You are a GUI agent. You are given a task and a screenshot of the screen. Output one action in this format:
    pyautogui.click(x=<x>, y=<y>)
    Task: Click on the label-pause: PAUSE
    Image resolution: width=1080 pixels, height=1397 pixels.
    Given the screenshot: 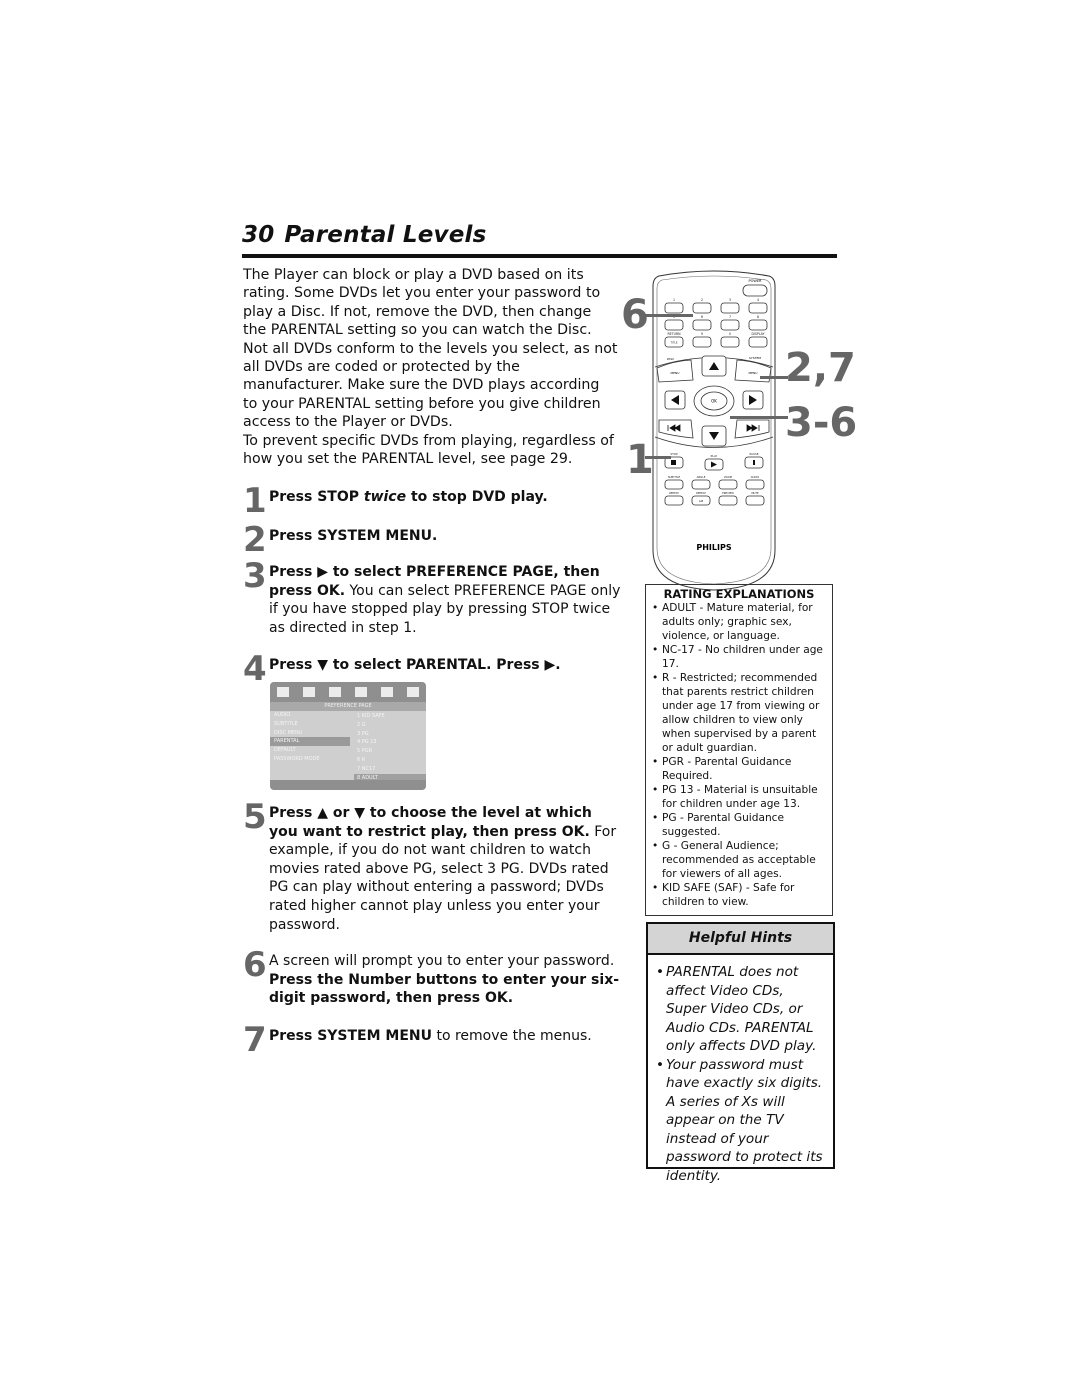 What is the action you would take?
    pyautogui.click(x=753, y=454)
    